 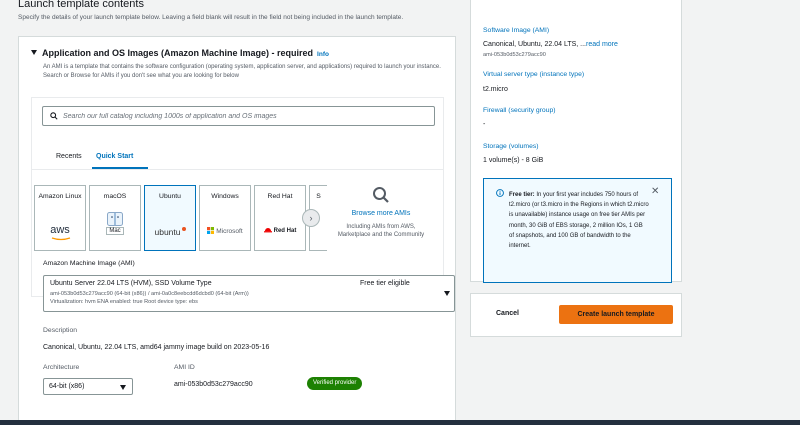 What do you see at coordinates (280, 230) in the screenshot?
I see `redhat-logo-icon: Red Hat` at bounding box center [280, 230].